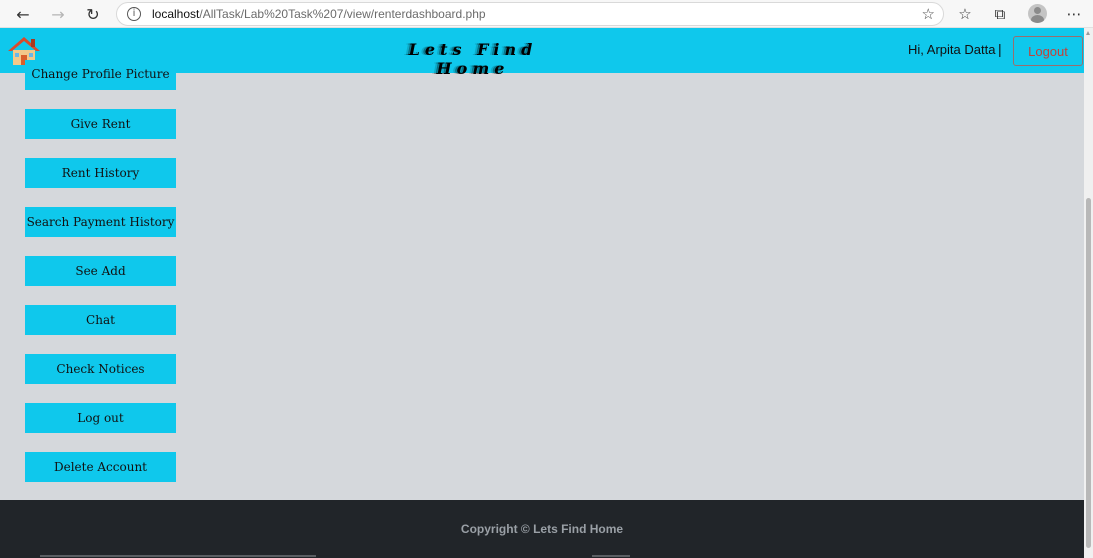 This screenshot has width=1093, height=558. Describe the element at coordinates (176, 14) in the screenshot. I see `url-host: localhost` at that location.